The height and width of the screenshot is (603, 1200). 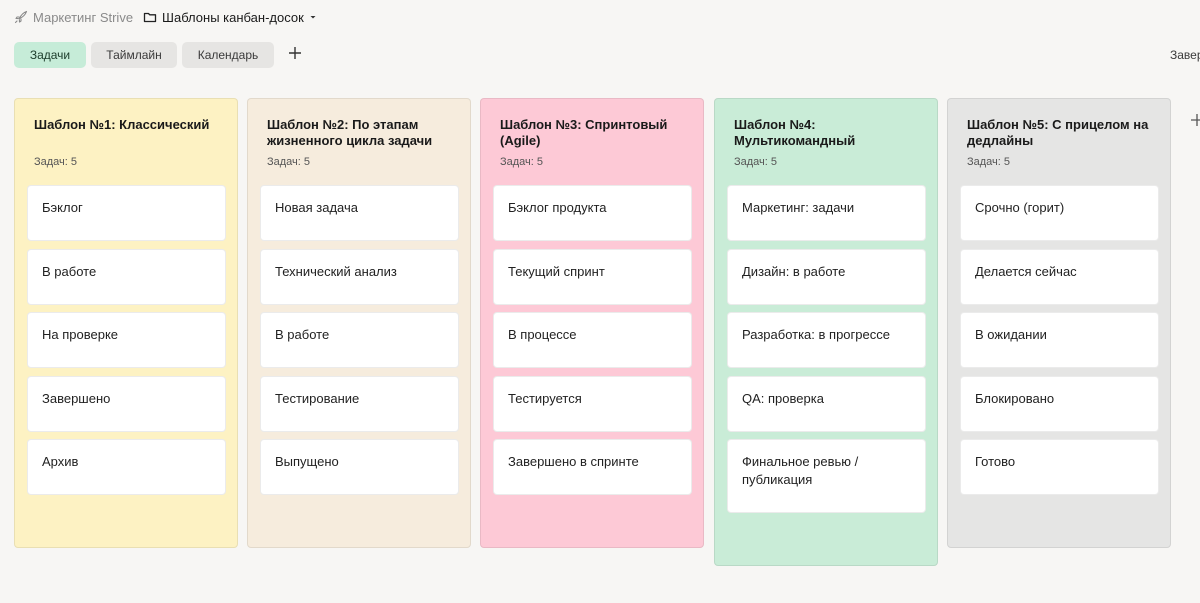 What do you see at coordinates (592, 467) in the screenshot?
I see `kanban-card: Завершено в спринте` at bounding box center [592, 467].